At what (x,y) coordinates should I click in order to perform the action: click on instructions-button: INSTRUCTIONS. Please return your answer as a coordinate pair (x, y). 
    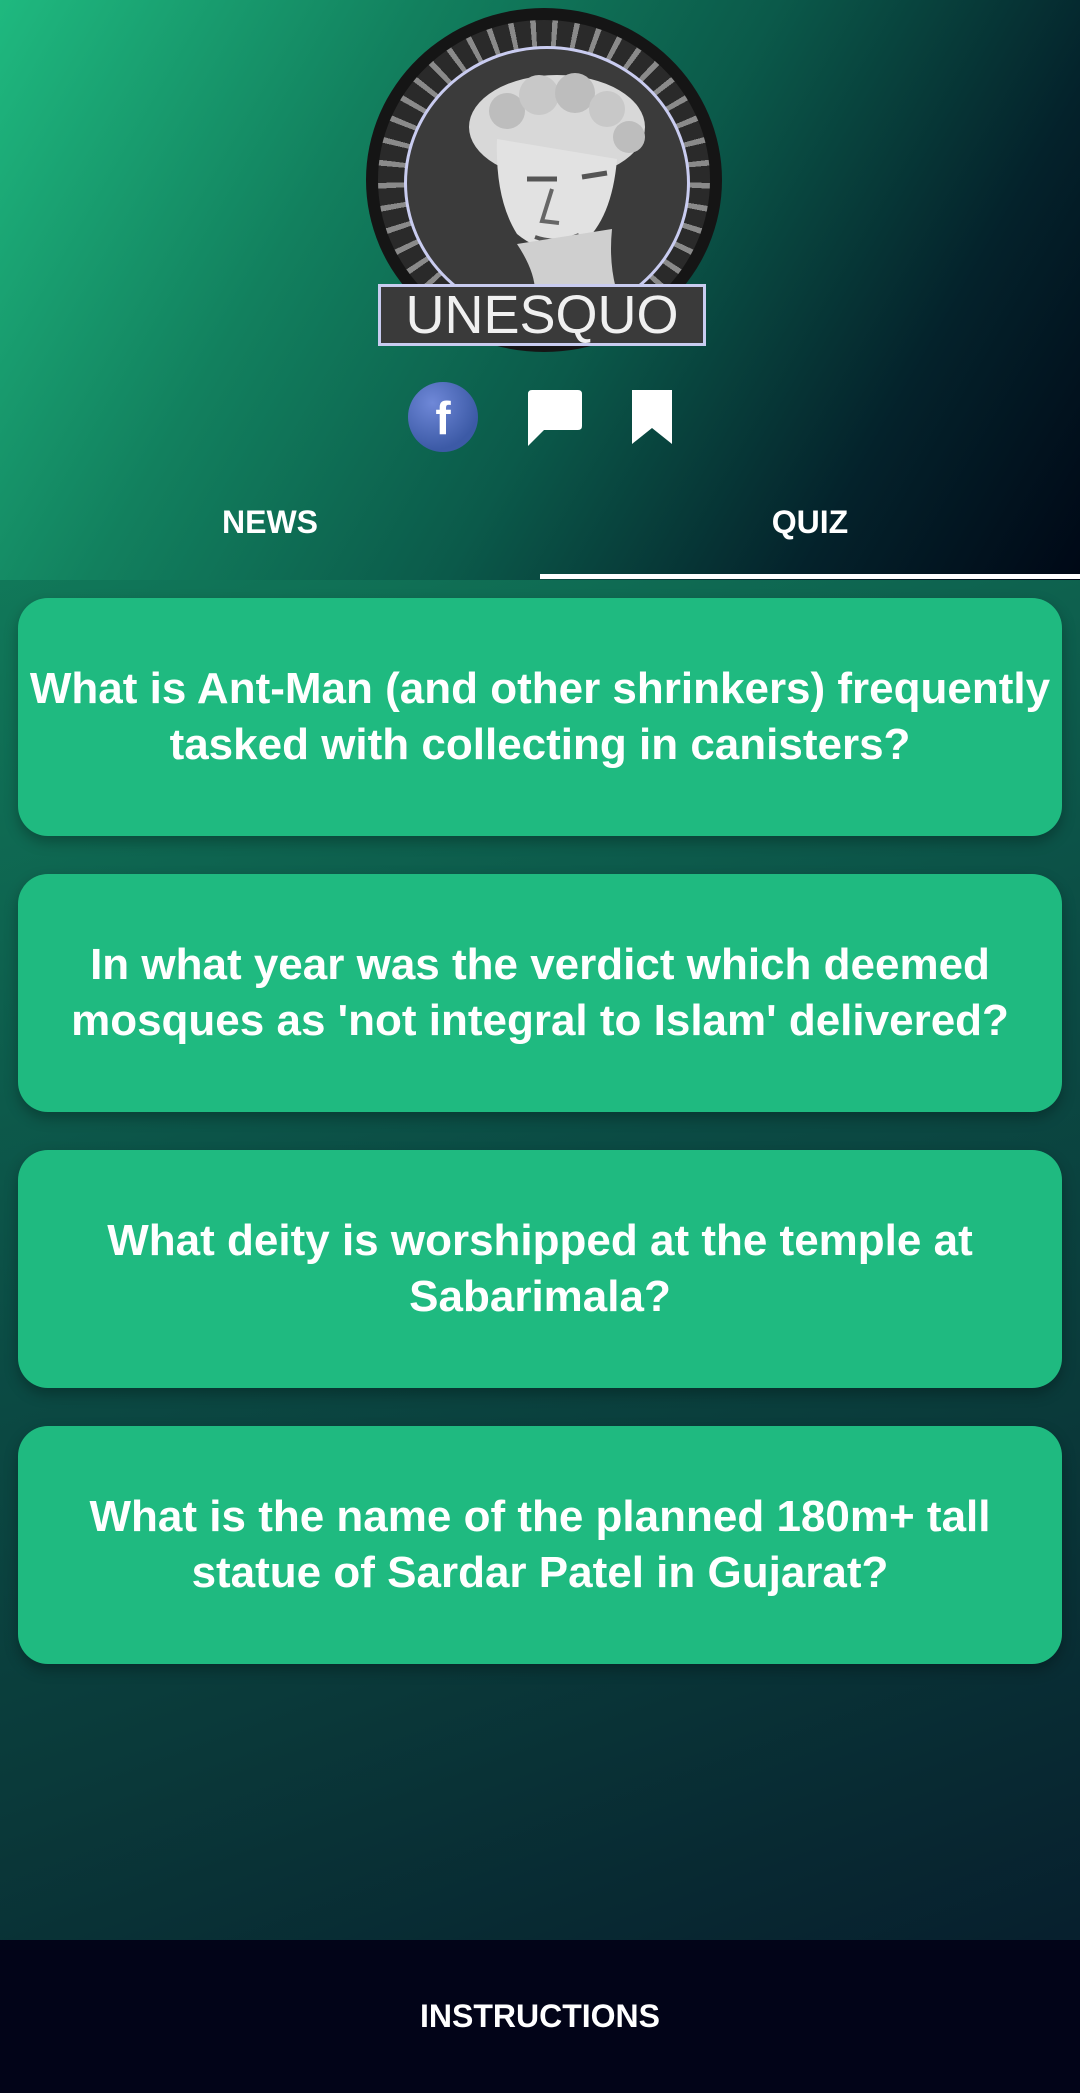
    Looking at the image, I should click on (540, 2016).